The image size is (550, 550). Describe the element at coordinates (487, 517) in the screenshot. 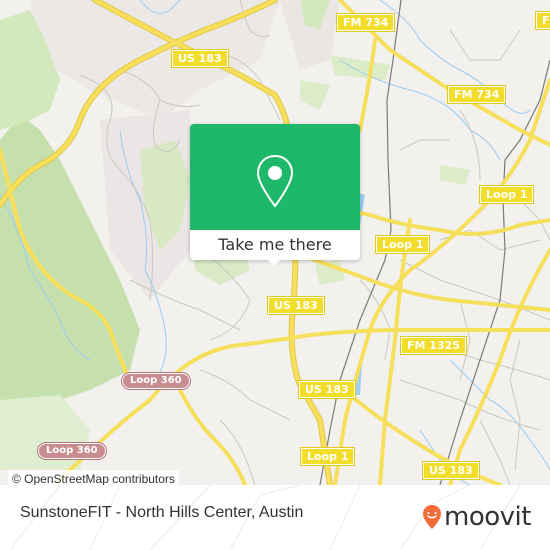

I see `moovit-wordmark: moovit` at that location.